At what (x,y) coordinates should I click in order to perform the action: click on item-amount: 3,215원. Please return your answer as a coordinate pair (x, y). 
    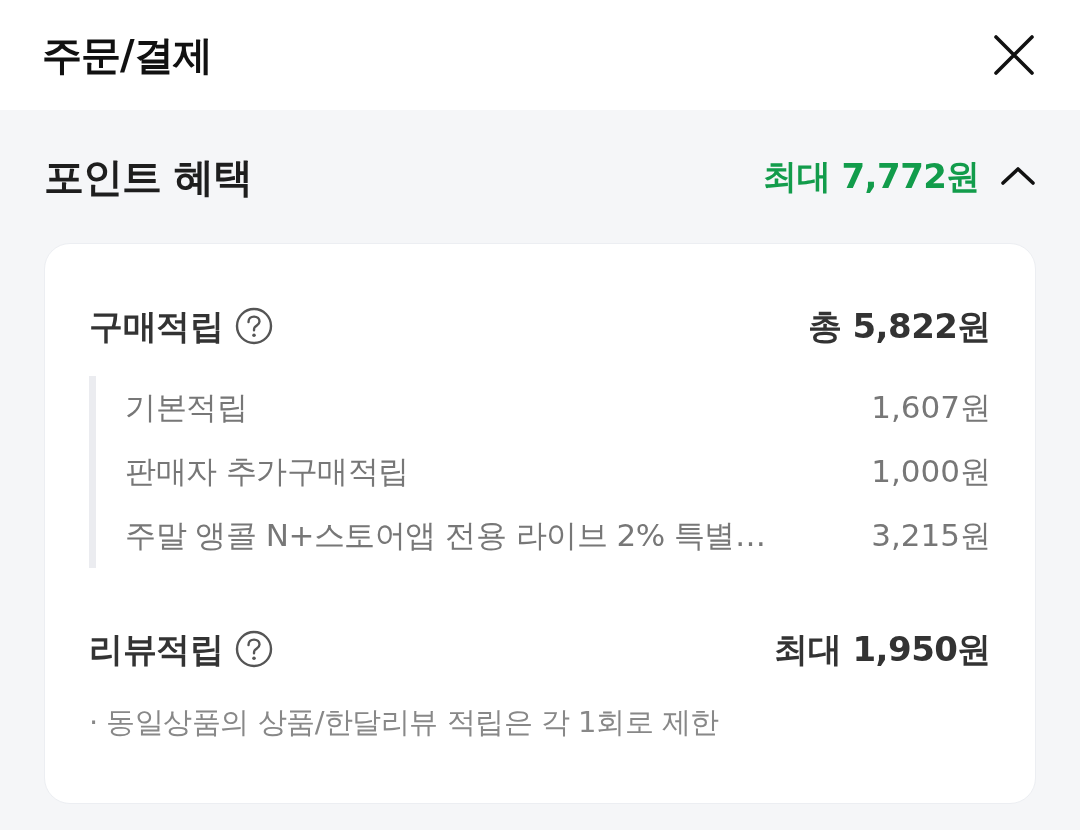
    Looking at the image, I should click on (931, 536).